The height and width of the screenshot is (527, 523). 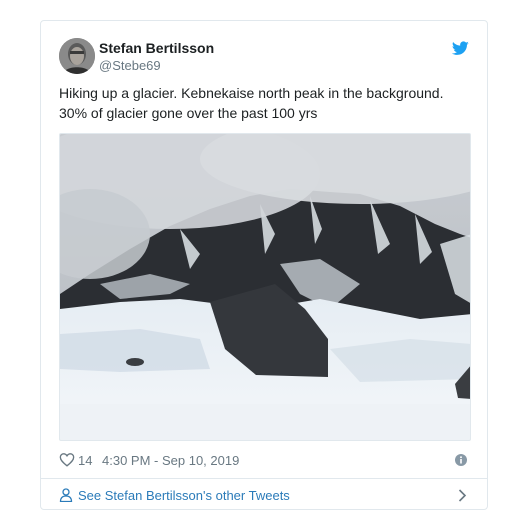 What do you see at coordinates (66, 495) in the screenshot?
I see `person-icon` at bounding box center [66, 495].